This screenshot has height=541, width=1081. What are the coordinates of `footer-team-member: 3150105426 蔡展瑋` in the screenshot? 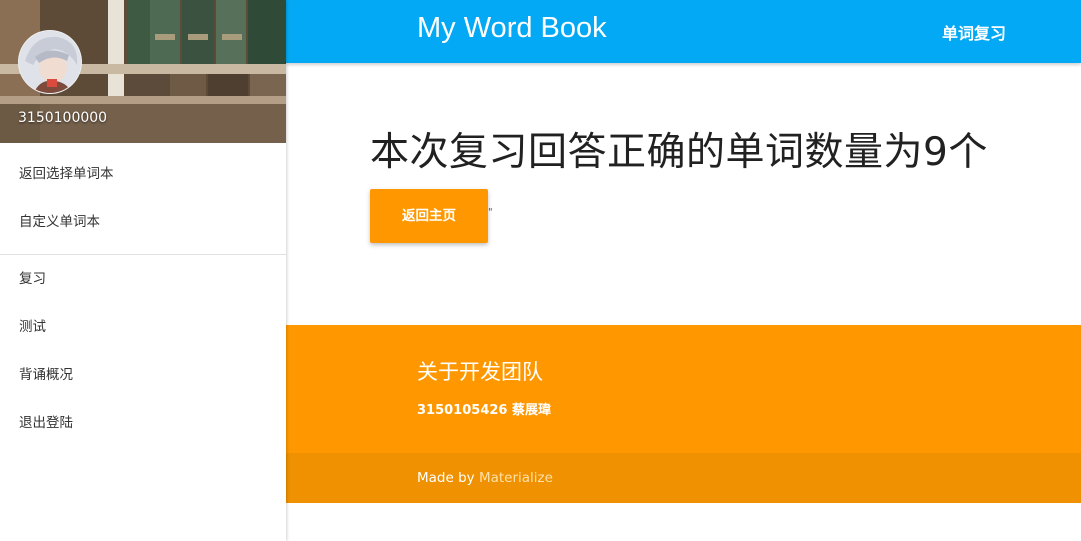 It's located at (484, 410).